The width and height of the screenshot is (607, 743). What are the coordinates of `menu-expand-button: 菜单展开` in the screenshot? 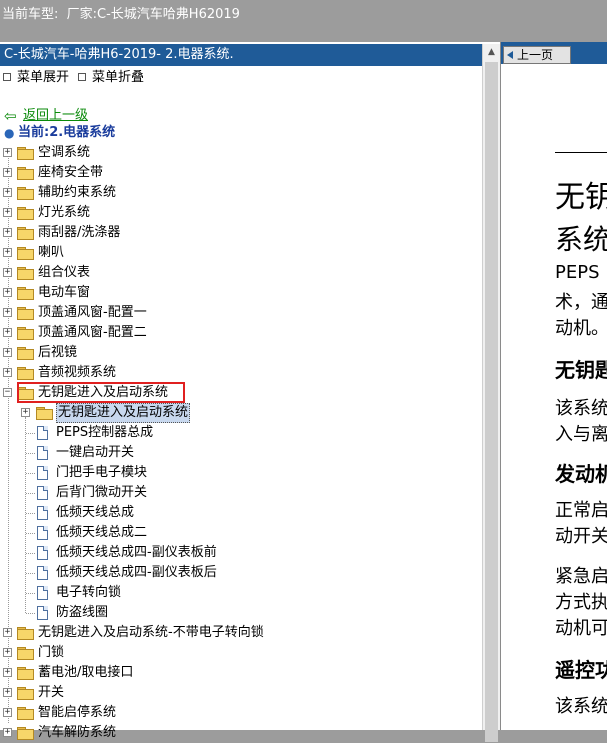 It's located at (36, 78).